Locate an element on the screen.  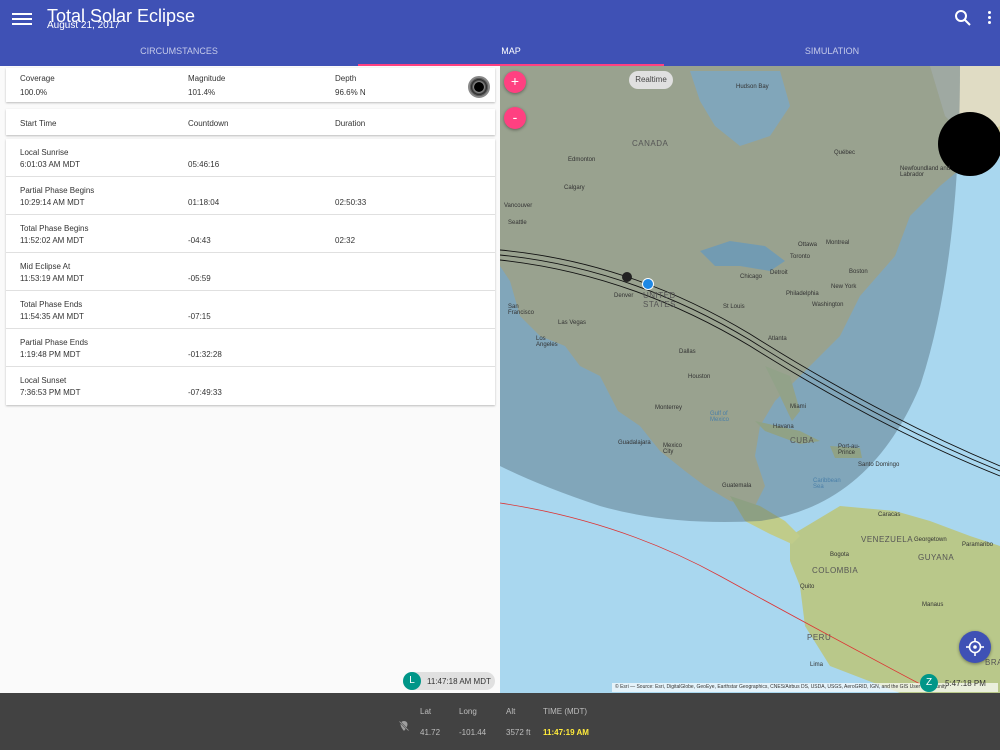
map-label-caracas: Caracas is located at coordinates (889, 515).